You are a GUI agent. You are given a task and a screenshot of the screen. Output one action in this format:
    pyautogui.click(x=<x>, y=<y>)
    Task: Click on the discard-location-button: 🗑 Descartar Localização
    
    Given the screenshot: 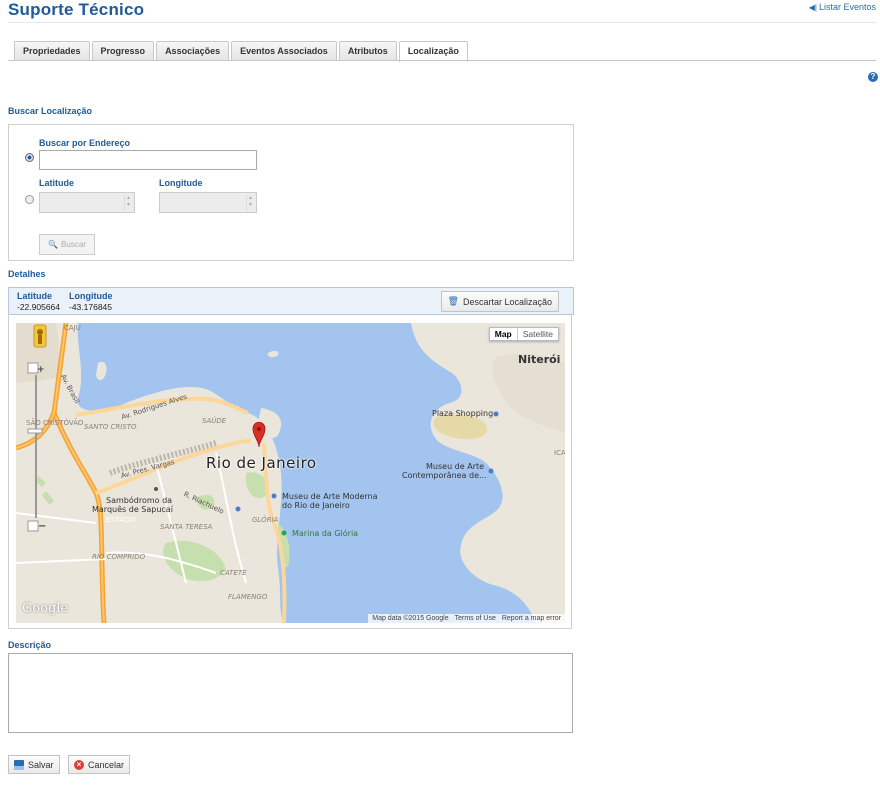 What is the action you would take?
    pyautogui.click(x=499, y=301)
    